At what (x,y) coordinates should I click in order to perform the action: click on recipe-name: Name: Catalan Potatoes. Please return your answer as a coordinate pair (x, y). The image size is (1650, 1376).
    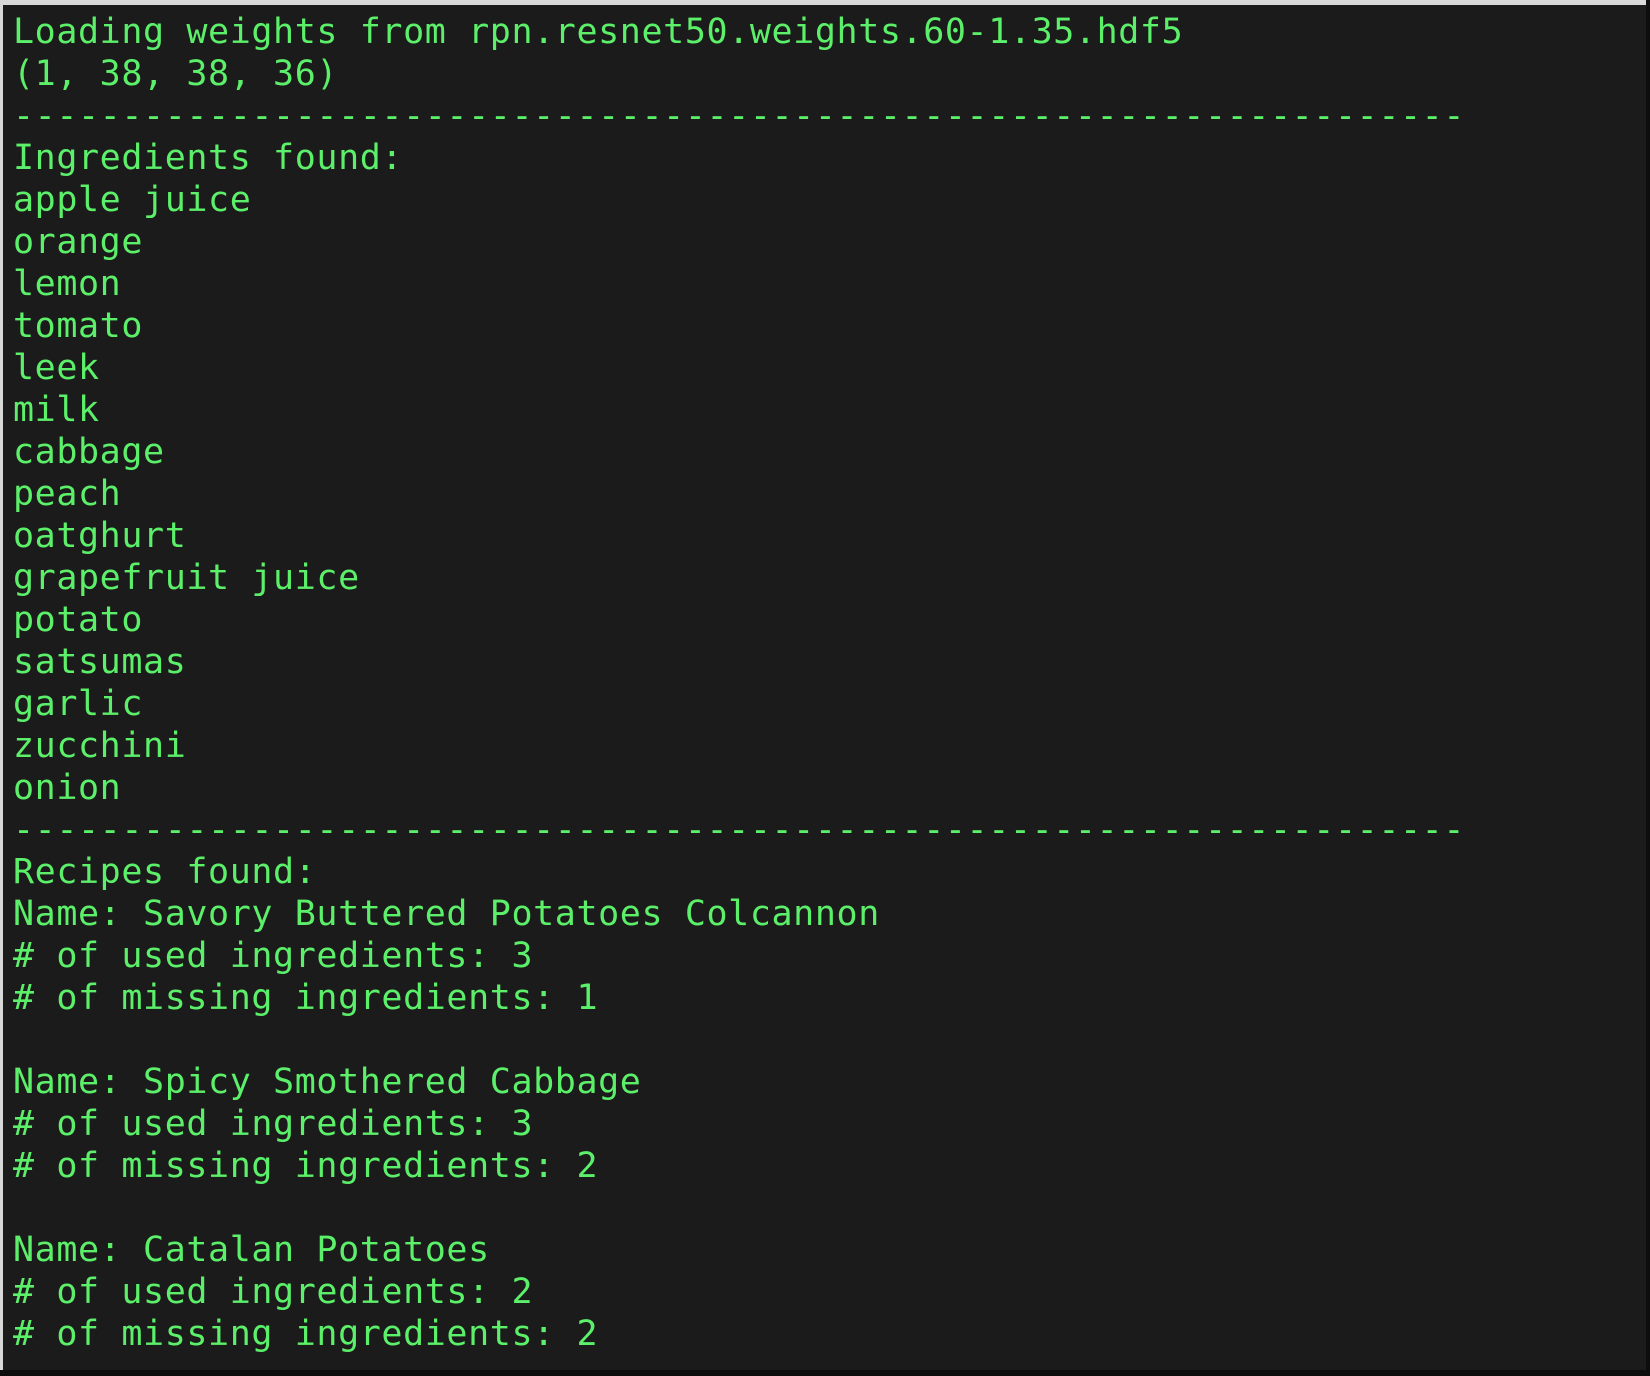
    Looking at the image, I should click on (251, 1250).